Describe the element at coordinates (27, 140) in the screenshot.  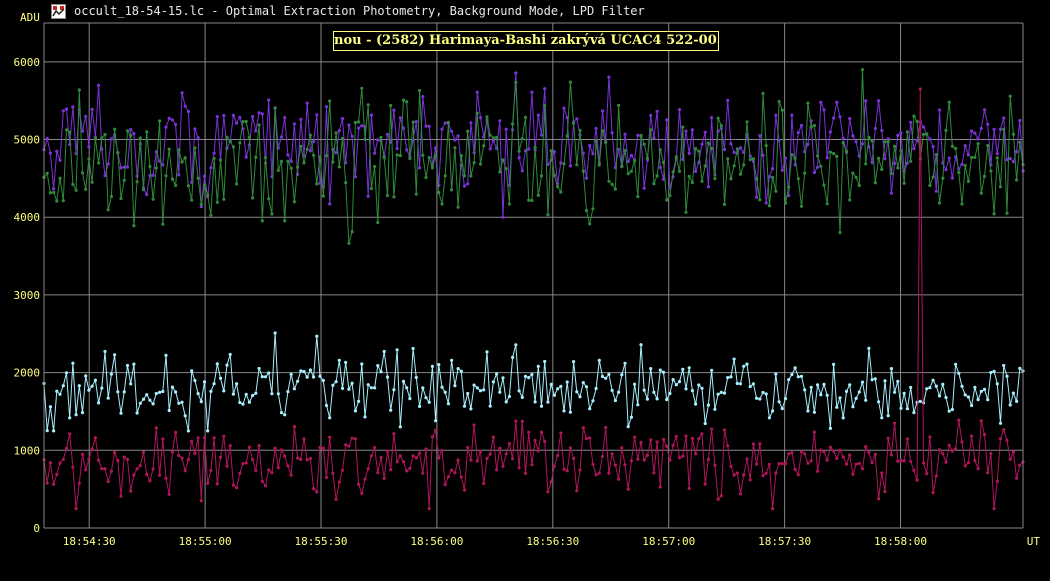
I see `y-tick-label: 5000` at that location.